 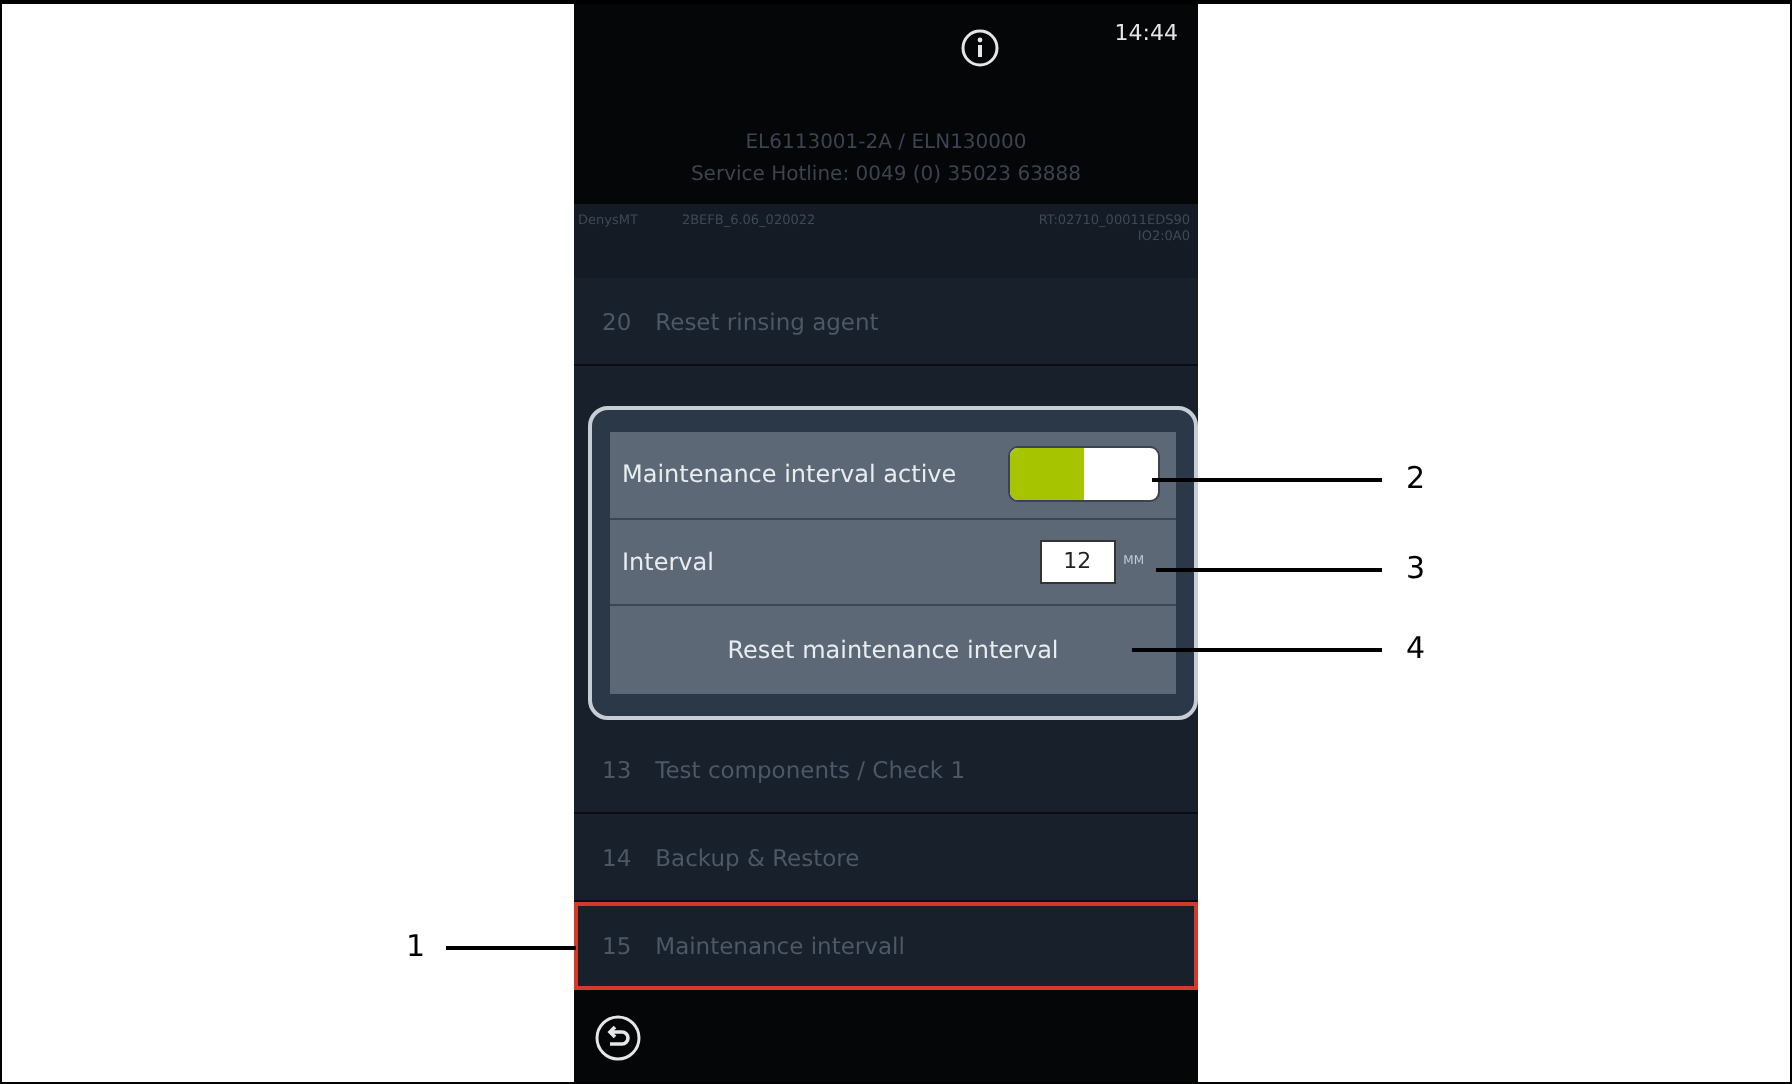 I want to click on item-label: Maintenance intervall, so click(x=780, y=945).